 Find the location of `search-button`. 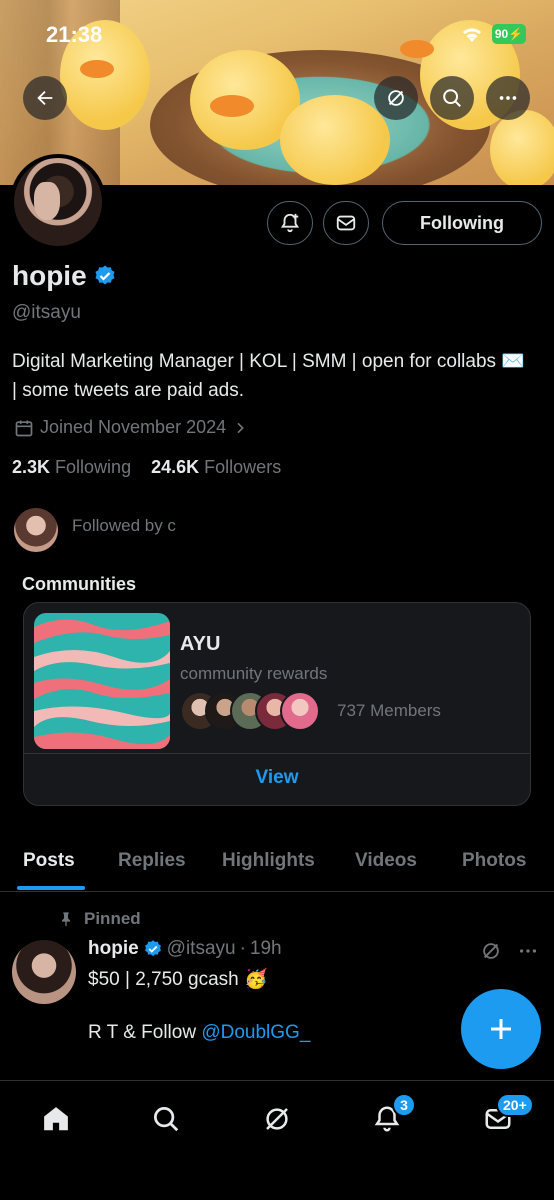

search-button is located at coordinates (452, 98).